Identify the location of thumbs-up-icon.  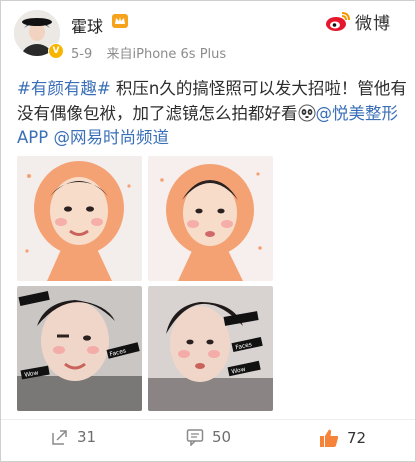
(329, 438).